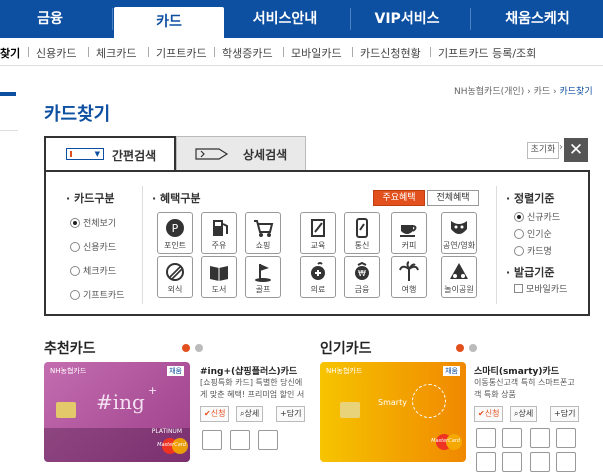  What do you see at coordinates (362, 233) in the screenshot?
I see `benefit-telecom: 통신` at bounding box center [362, 233].